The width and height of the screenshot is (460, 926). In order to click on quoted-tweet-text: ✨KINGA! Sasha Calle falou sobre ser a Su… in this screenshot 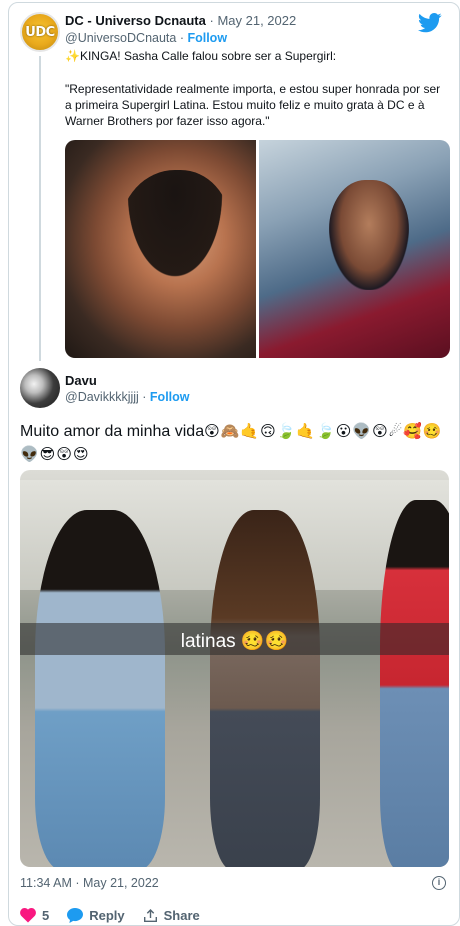, I will do `click(255, 97)`.